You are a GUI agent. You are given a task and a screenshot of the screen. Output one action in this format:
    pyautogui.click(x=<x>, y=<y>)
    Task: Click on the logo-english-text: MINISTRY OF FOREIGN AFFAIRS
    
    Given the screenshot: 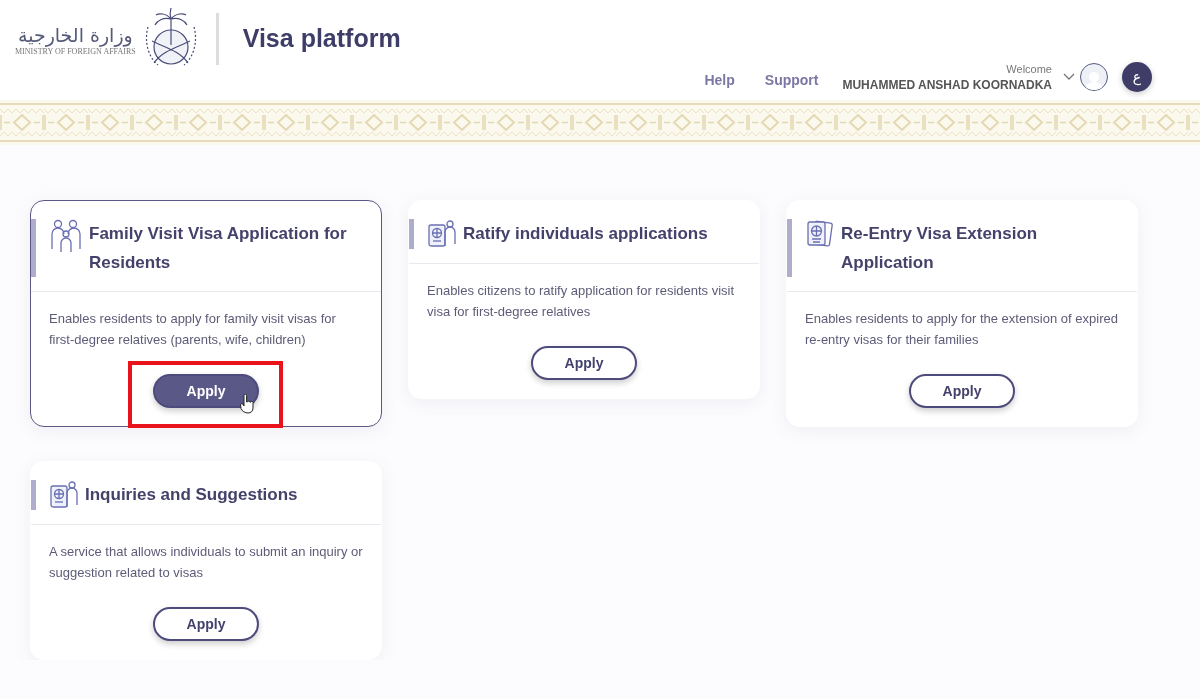 What is the action you would take?
    pyautogui.click(x=75, y=51)
    